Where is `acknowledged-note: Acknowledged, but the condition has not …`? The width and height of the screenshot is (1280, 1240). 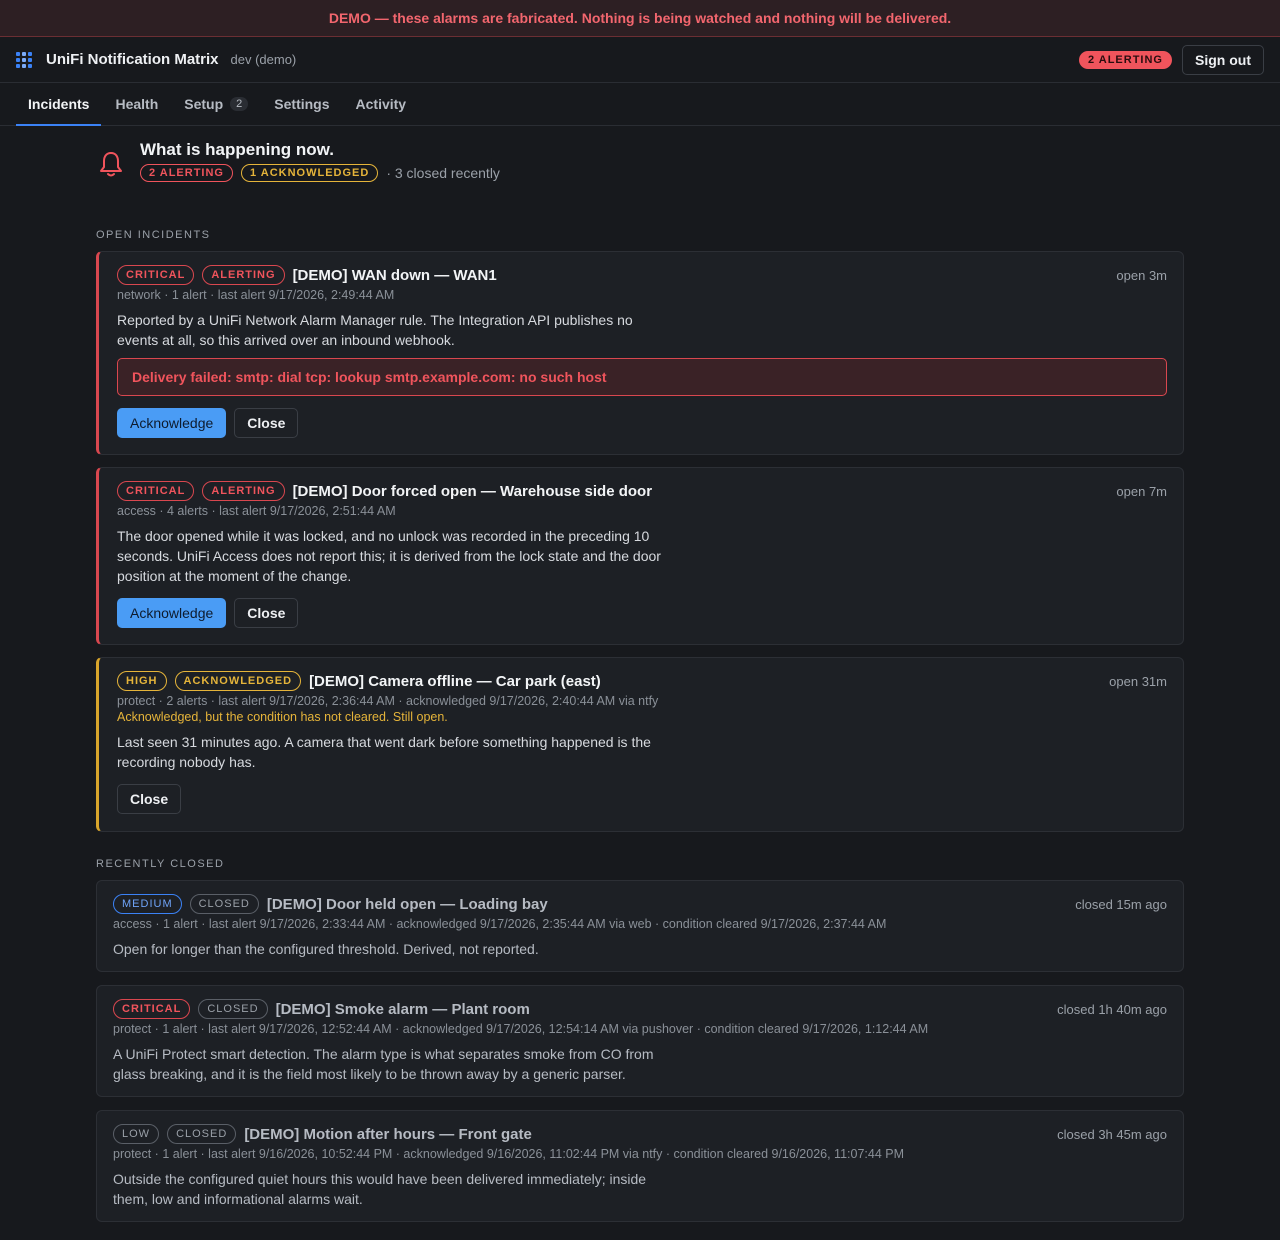
acknowledged-note: Acknowledged, but the condition has not … is located at coordinates (282, 717).